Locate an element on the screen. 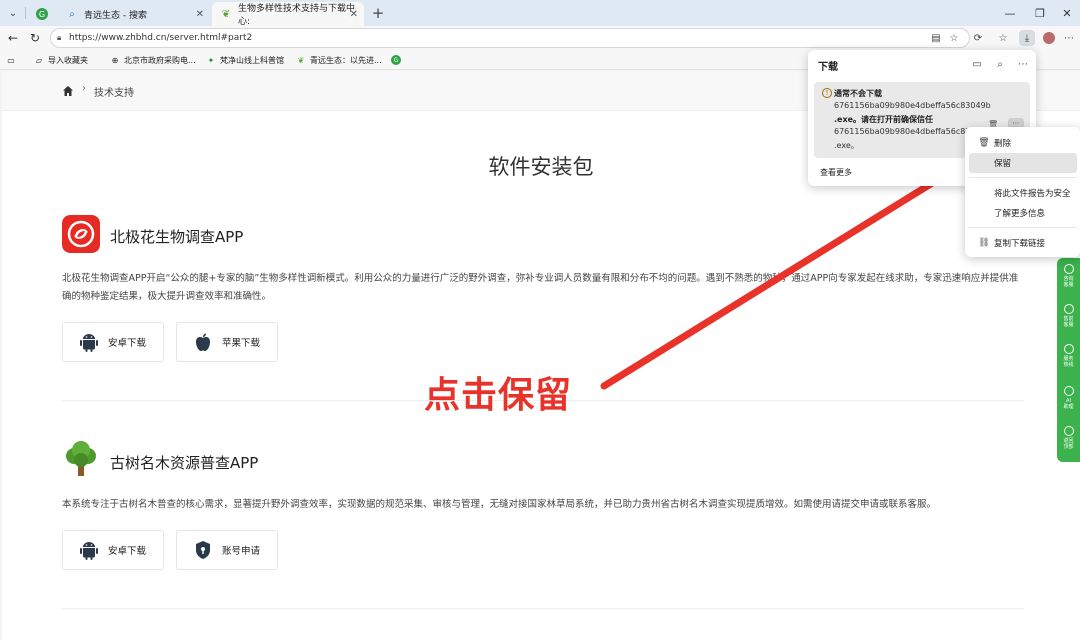 The height and width of the screenshot is (640, 1080). menu-item-report-safe: 将此文件报告为安全 is located at coordinates (1023, 193).